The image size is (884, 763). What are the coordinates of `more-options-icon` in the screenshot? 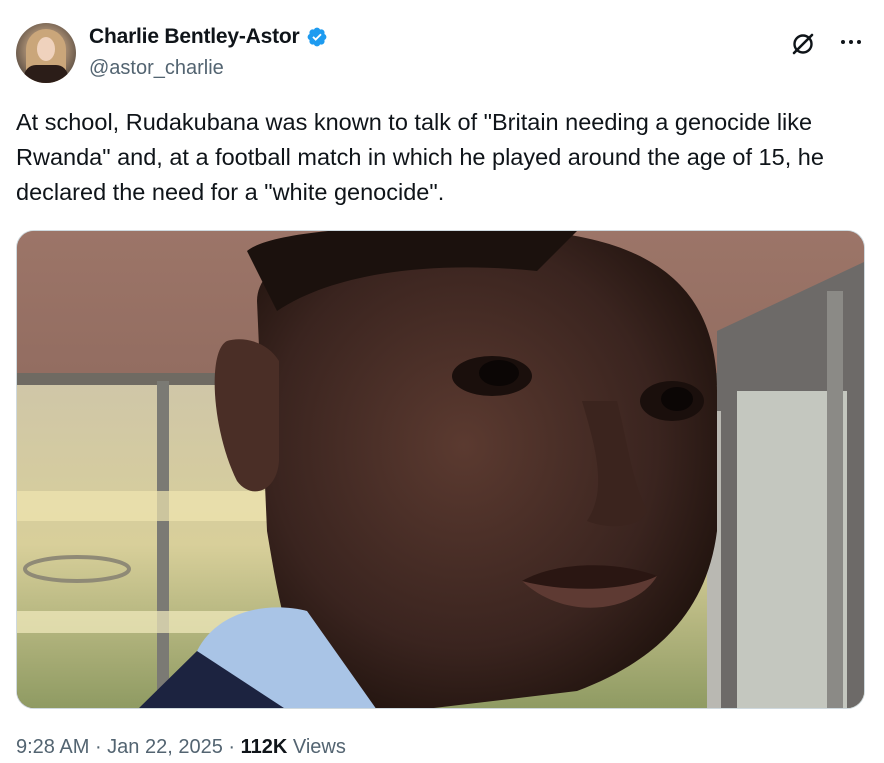 It's located at (851, 42).